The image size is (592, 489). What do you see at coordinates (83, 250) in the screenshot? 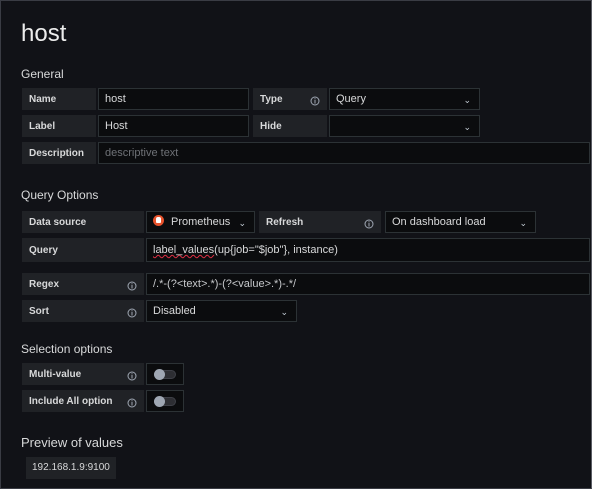
I see `query-label: Query` at bounding box center [83, 250].